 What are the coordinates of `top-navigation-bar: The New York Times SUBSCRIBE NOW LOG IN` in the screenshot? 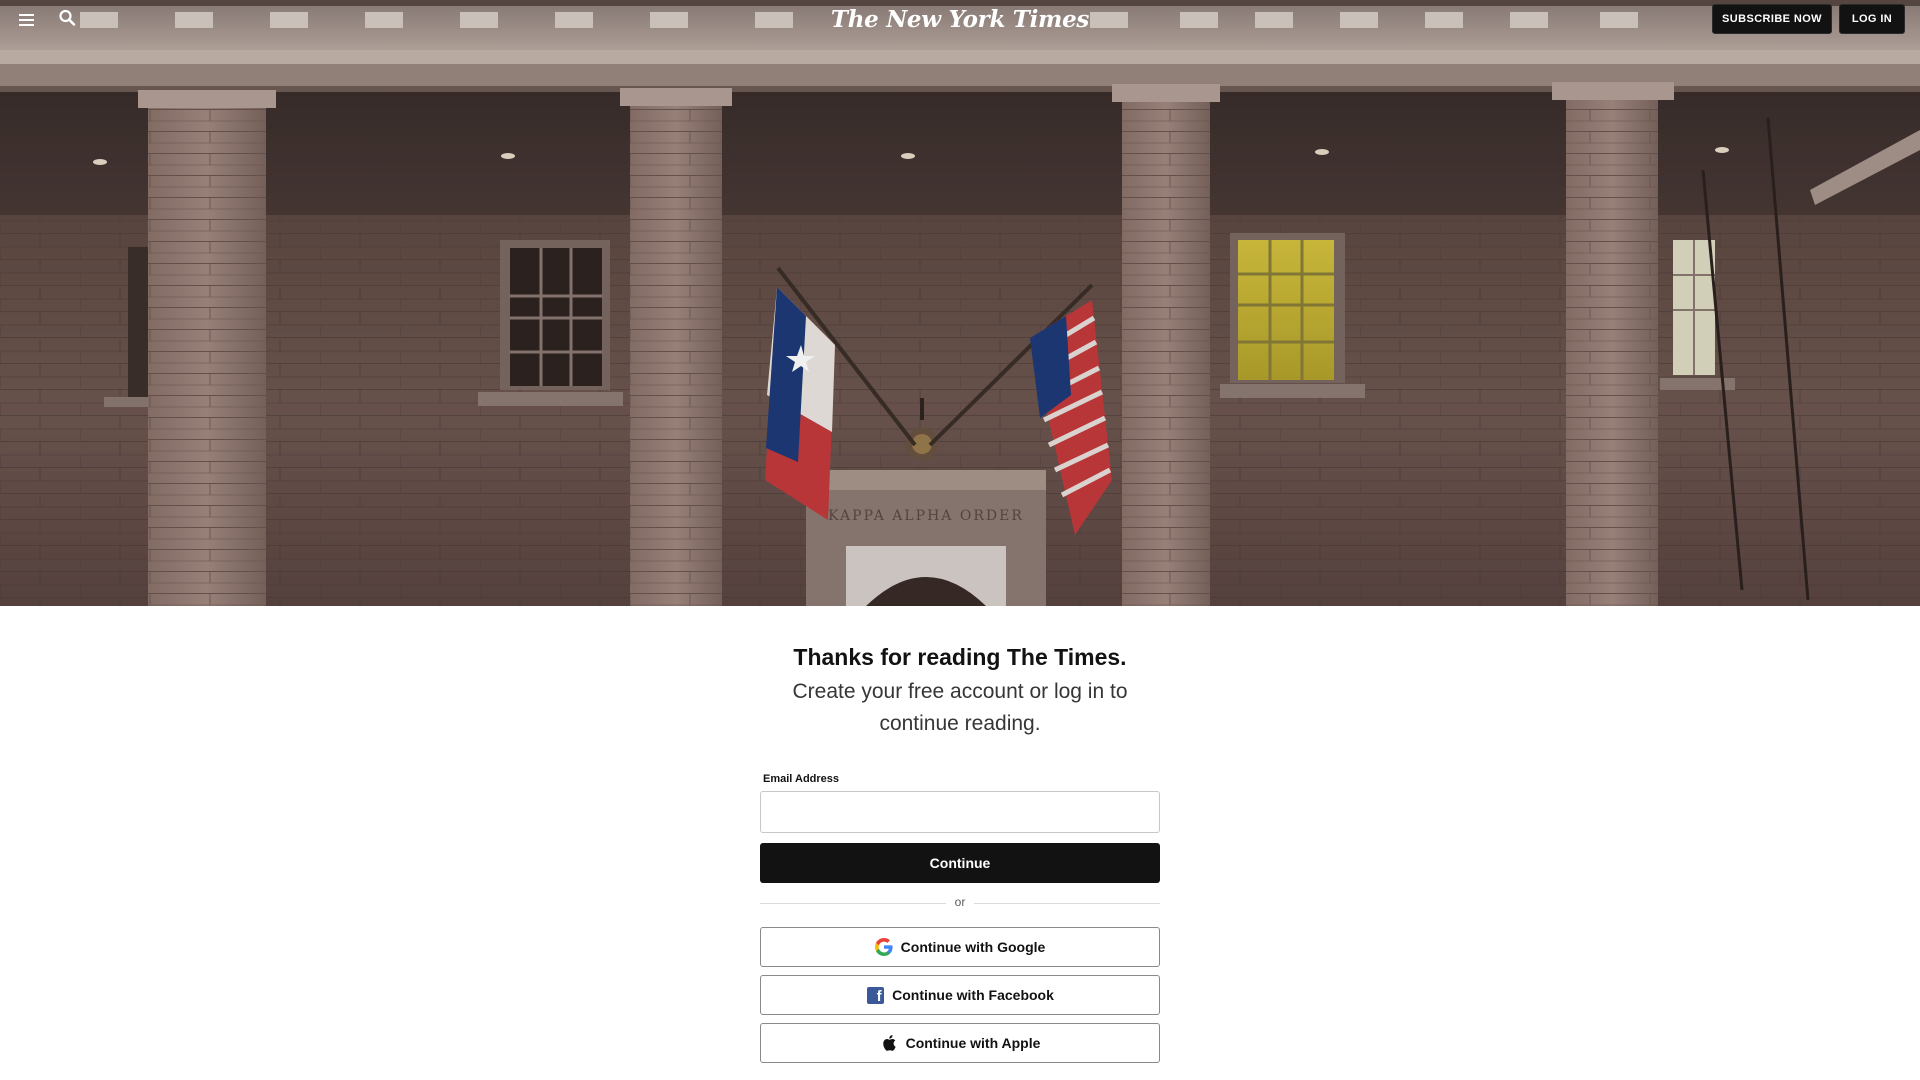 It's located at (960, 19).